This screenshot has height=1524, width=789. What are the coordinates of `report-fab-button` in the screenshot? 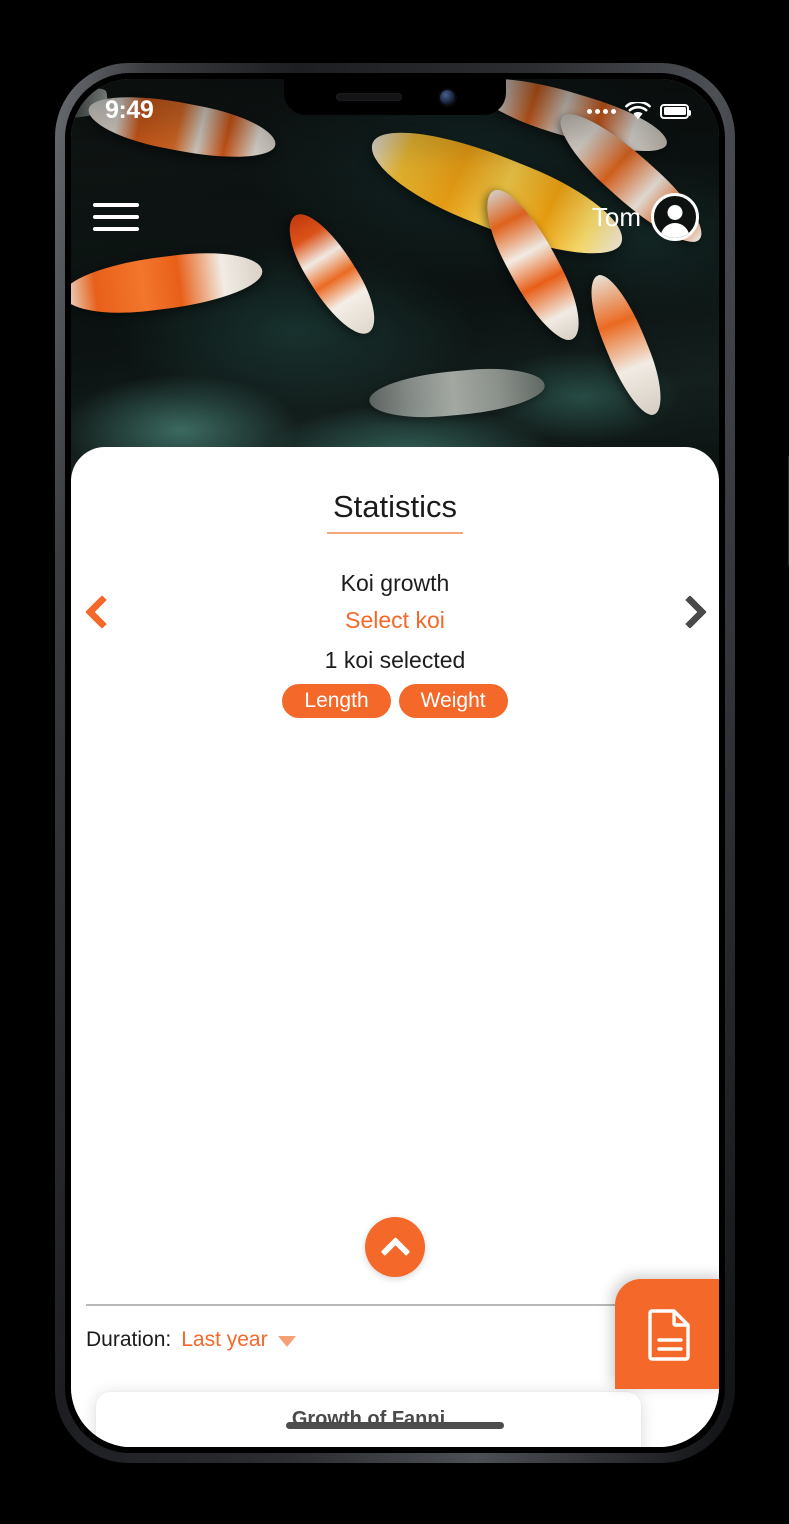 It's located at (667, 1334).